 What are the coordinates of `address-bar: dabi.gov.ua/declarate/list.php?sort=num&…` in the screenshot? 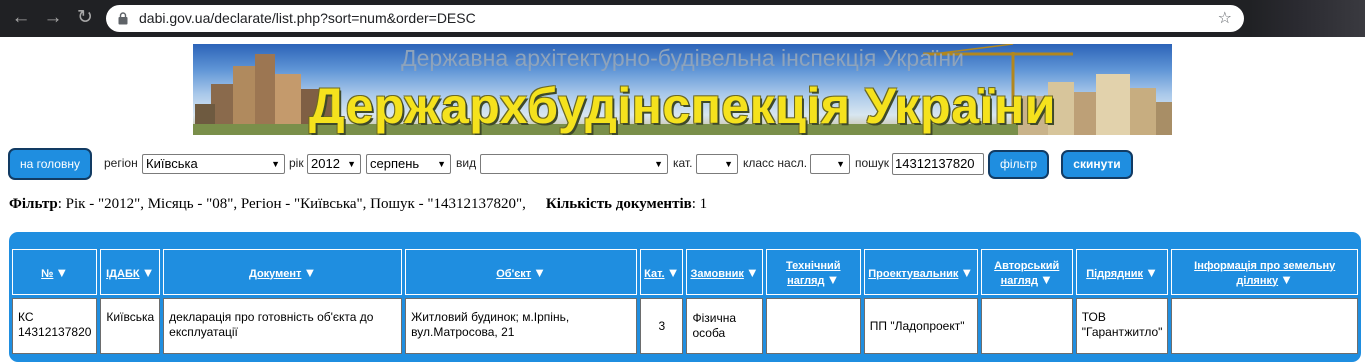 It's located at (675, 18).